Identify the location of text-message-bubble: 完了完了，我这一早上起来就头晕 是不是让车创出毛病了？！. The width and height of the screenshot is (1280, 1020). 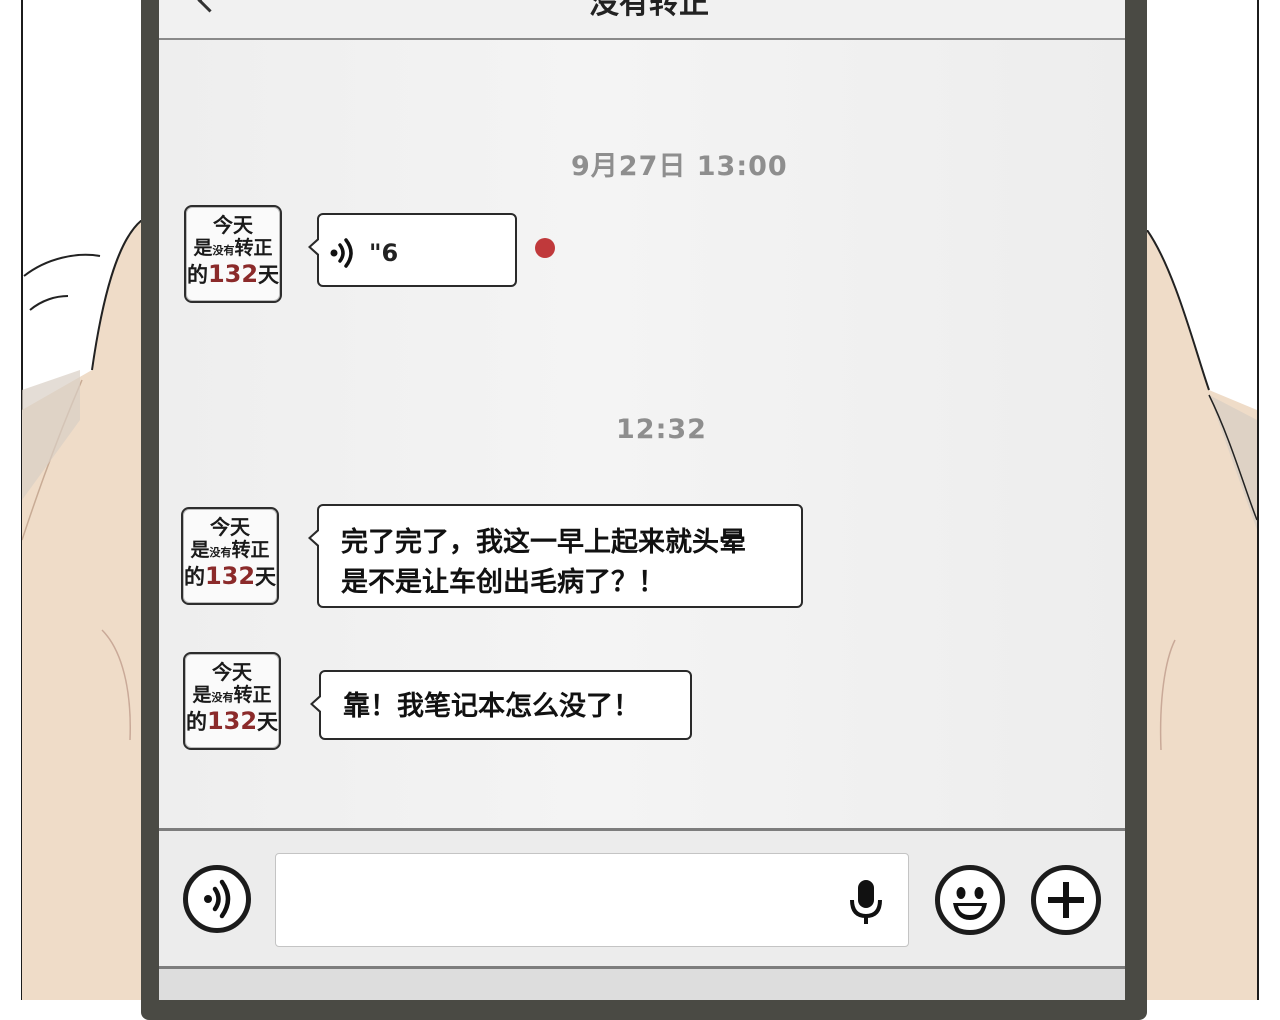
(555, 556).